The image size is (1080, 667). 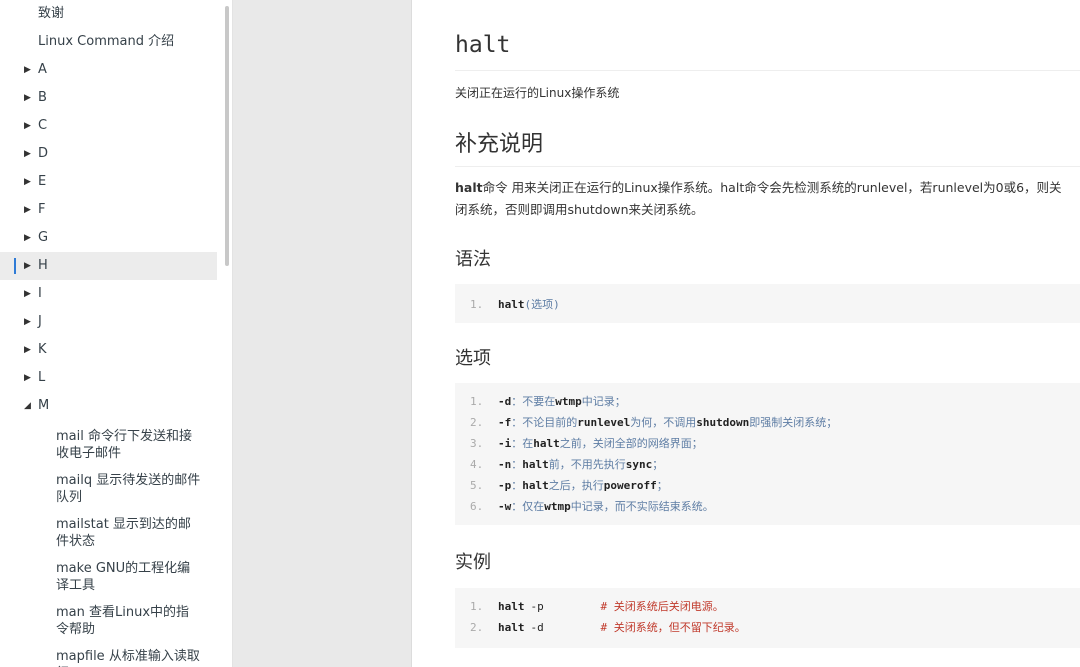 What do you see at coordinates (40, 293) in the screenshot?
I see `sidebar-item-label: I` at bounding box center [40, 293].